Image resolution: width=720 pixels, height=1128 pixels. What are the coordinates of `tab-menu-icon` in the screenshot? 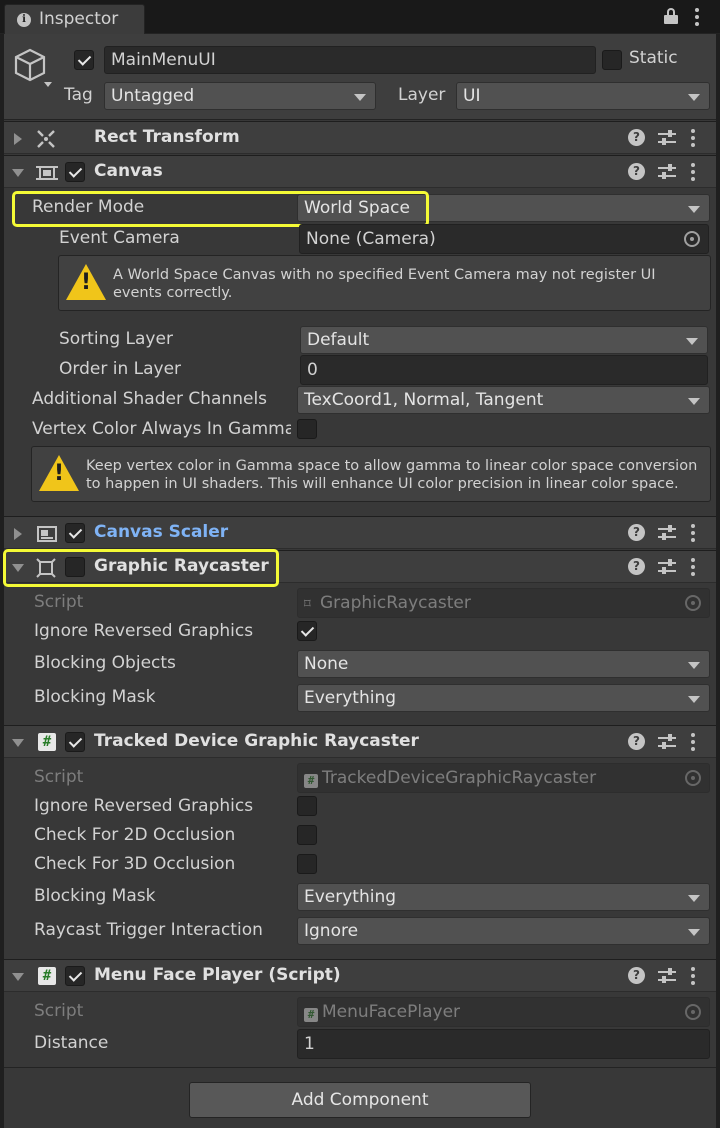 It's located at (697, 17).